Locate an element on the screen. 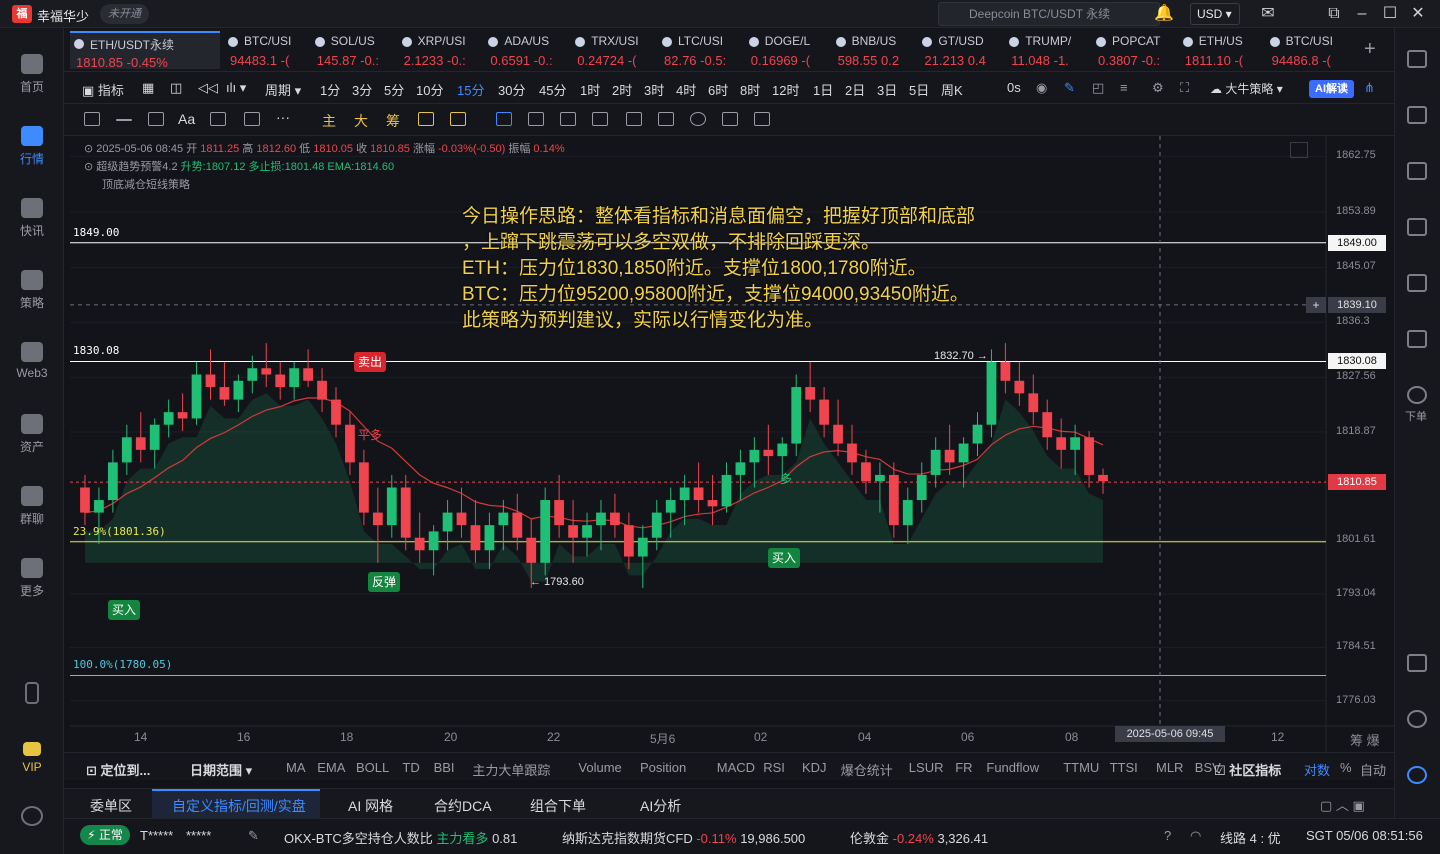 The width and height of the screenshot is (1440, 854). calendar-icon: ▦ is located at coordinates (148, 88).